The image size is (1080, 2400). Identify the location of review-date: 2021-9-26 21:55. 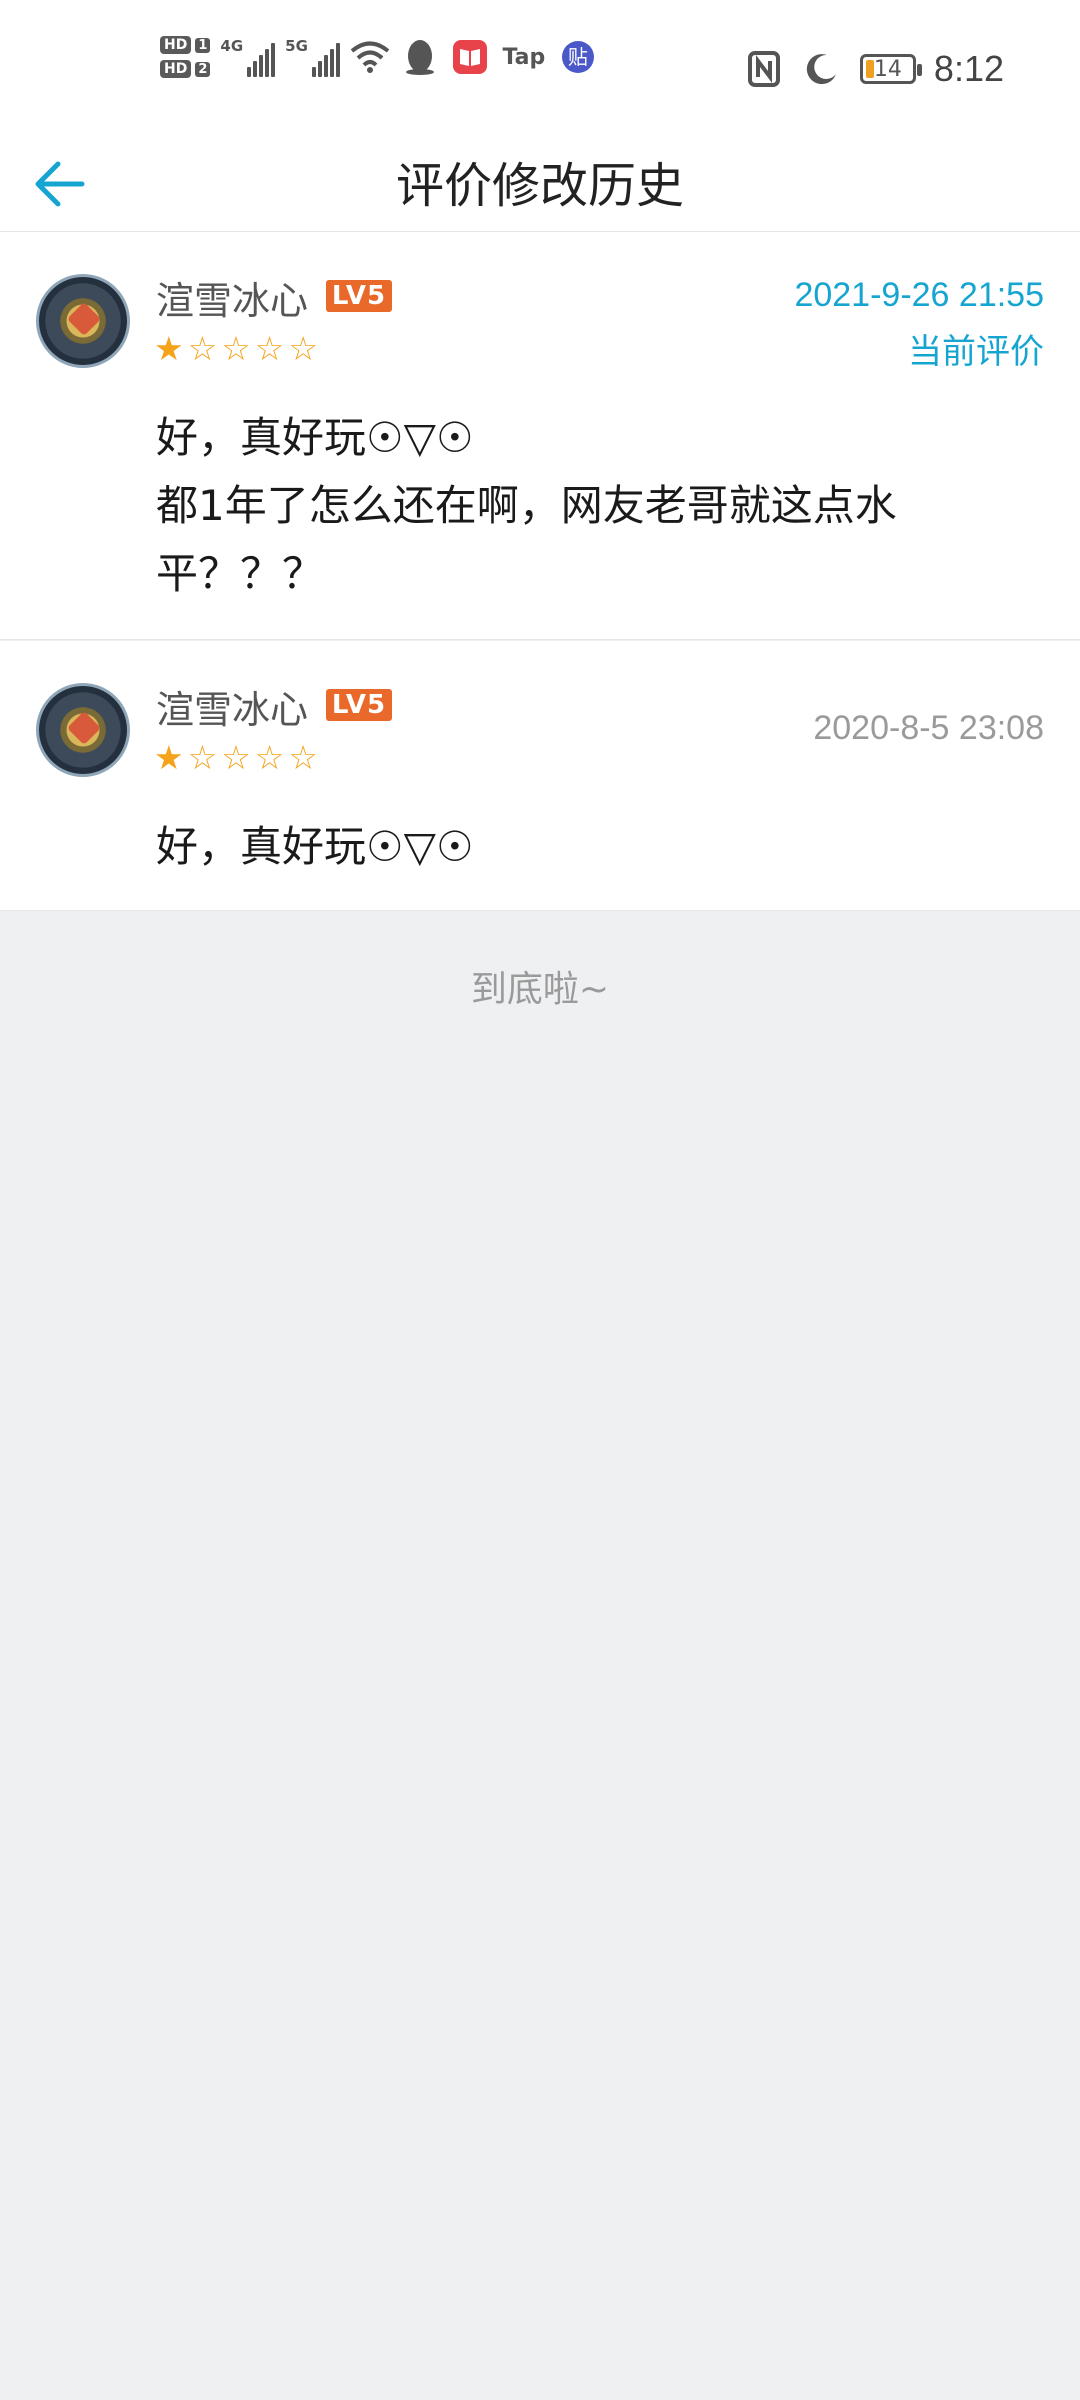
(919, 295).